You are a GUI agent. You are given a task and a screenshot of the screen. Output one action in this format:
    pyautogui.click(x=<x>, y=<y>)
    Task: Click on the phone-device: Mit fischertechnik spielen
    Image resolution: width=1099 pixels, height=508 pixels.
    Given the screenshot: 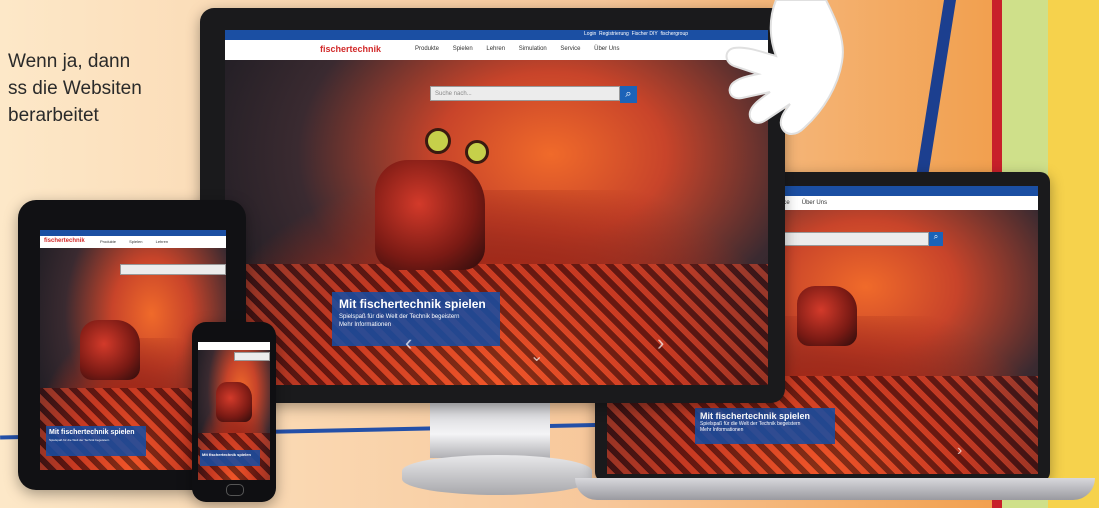 What is the action you would take?
    pyautogui.click(x=234, y=412)
    